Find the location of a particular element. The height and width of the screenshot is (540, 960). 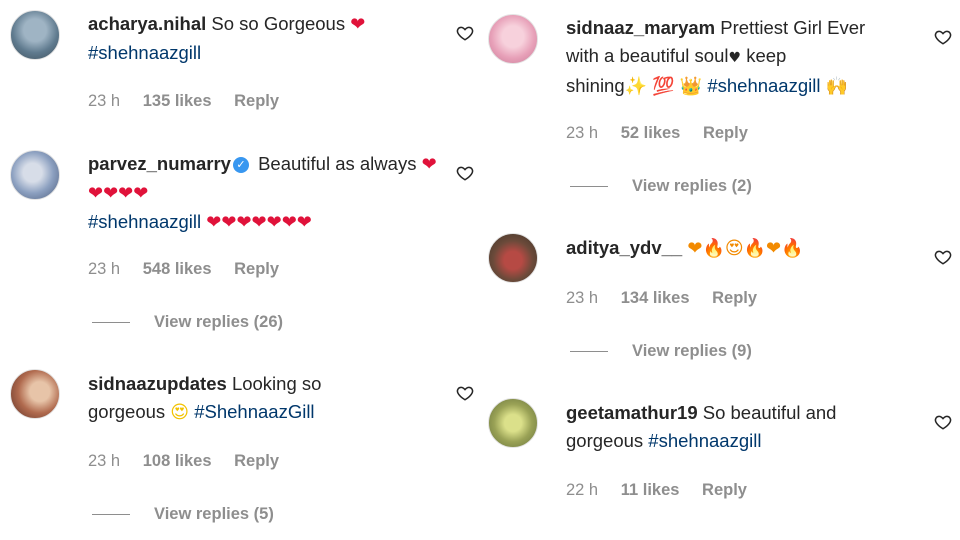

view-replies-label: View replies (5) is located at coordinates (214, 514).